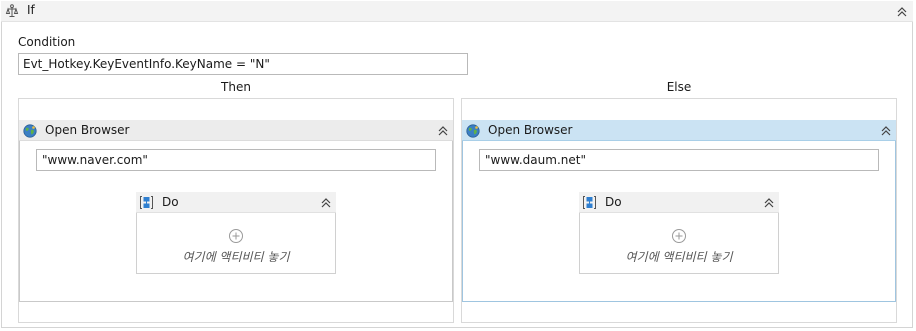 Image resolution: width=916 pixels, height=331 pixels. I want to click on then-open-browser-title: Open Browser, so click(87, 130).